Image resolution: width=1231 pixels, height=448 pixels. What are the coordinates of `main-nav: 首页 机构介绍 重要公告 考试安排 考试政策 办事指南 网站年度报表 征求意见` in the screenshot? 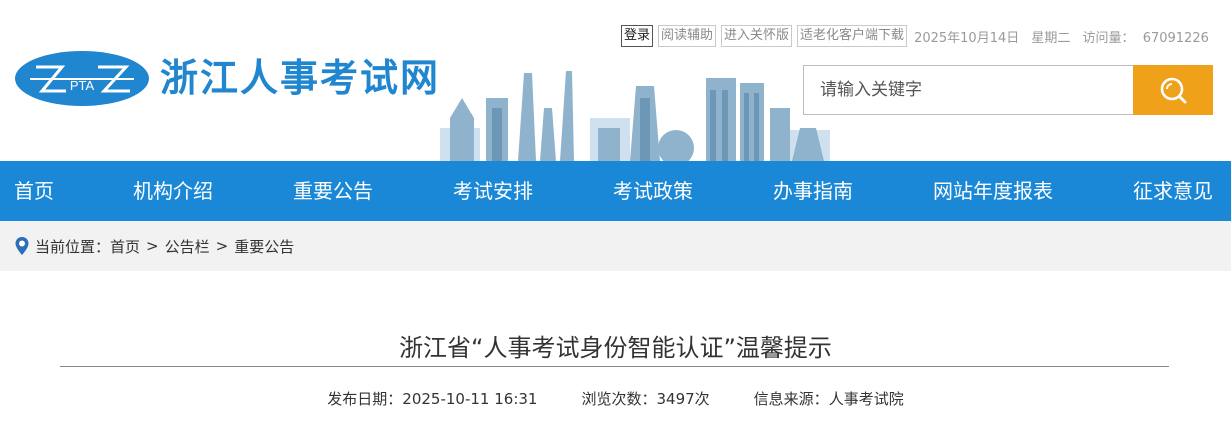 It's located at (615, 191).